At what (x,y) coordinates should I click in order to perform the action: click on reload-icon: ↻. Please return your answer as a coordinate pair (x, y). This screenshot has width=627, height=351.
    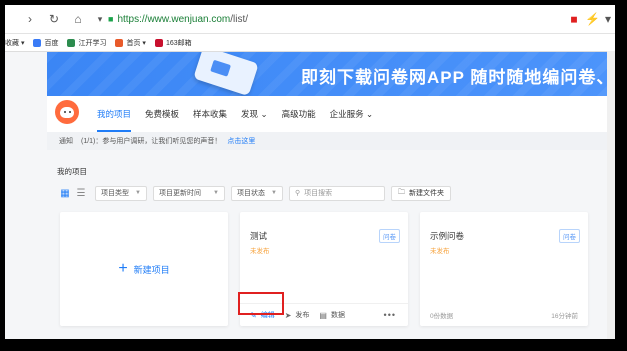
    Looking at the image, I should click on (54, 19).